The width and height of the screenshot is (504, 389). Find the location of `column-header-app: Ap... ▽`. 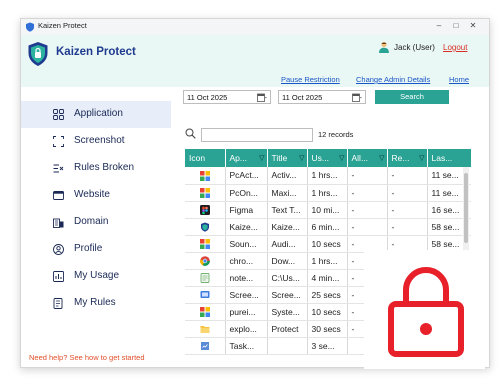

column-header-app: Ap... ▽ is located at coordinates (246, 158).